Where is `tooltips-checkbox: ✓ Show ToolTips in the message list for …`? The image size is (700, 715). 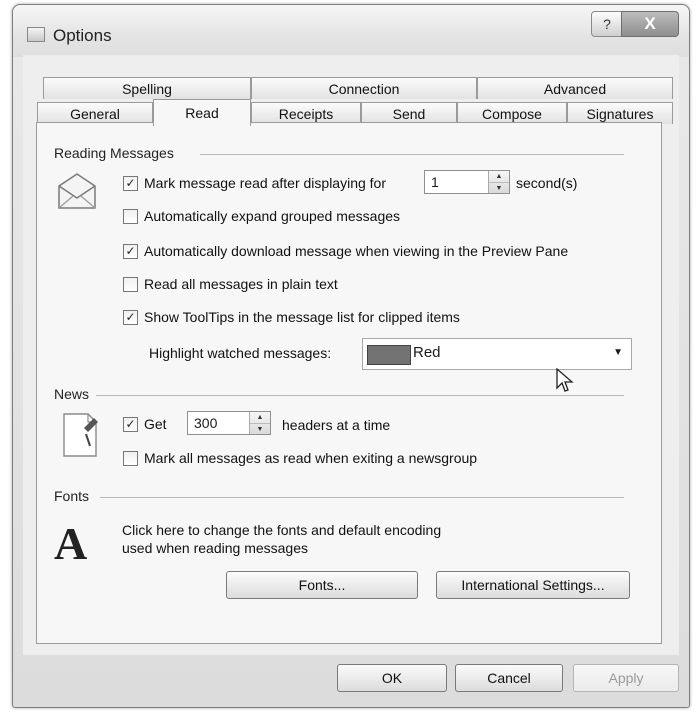
tooltips-checkbox: ✓ Show ToolTips in the message list for … is located at coordinates (291, 317).